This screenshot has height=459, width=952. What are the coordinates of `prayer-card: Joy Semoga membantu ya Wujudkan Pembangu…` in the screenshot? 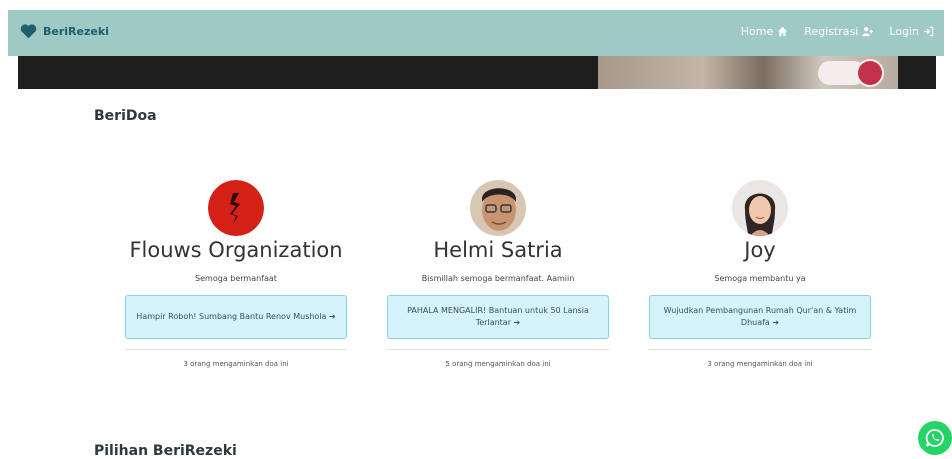 It's located at (760, 274).